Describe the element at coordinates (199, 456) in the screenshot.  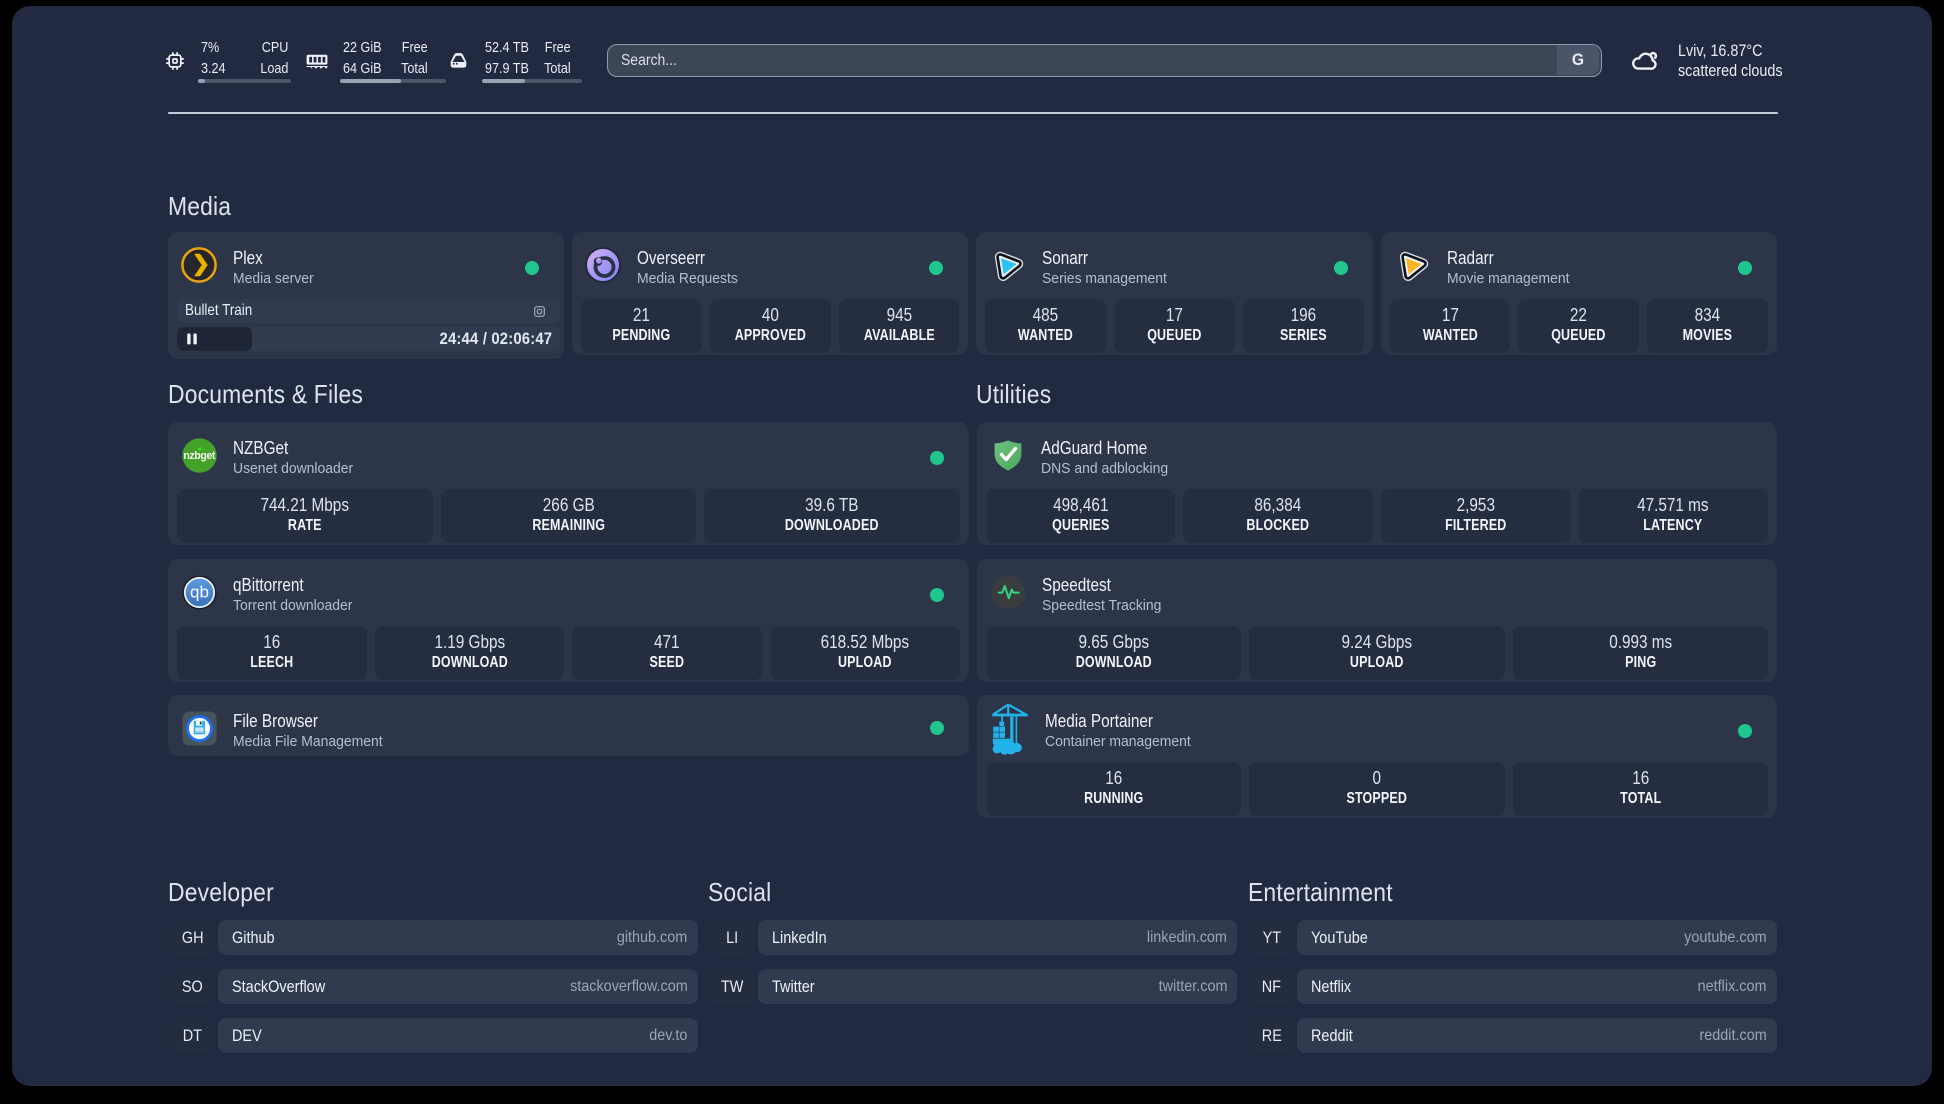
I see `svg-text: nzbget` at that location.